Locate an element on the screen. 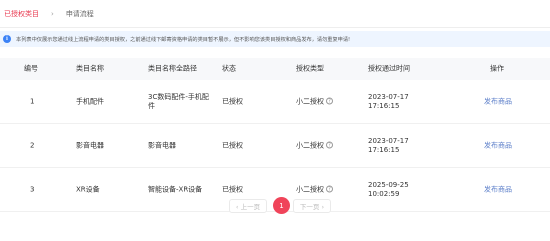  row-category-path: 智能设备-XR设备 is located at coordinates (175, 189).